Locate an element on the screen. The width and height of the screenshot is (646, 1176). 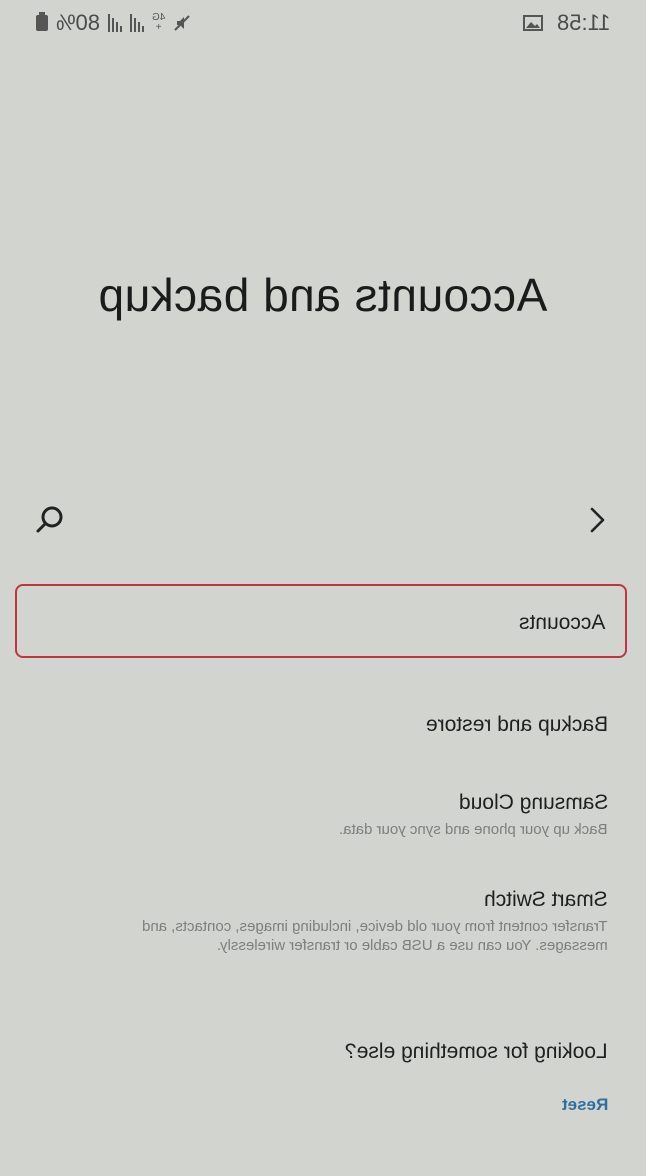
status-left: 80% 4G + is located at coordinates (113, 23).